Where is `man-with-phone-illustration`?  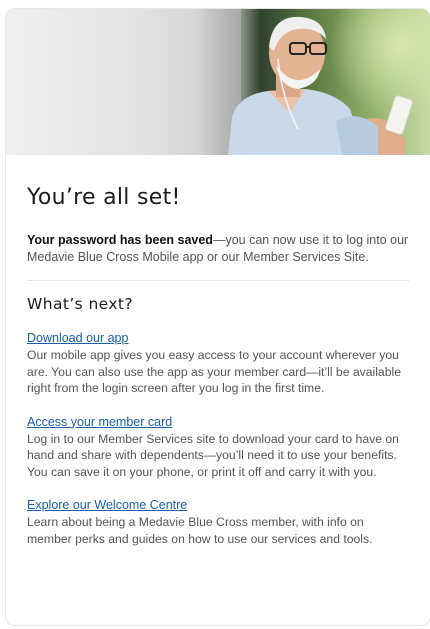
man-with-phone-illustration is located at coordinates (320, 85).